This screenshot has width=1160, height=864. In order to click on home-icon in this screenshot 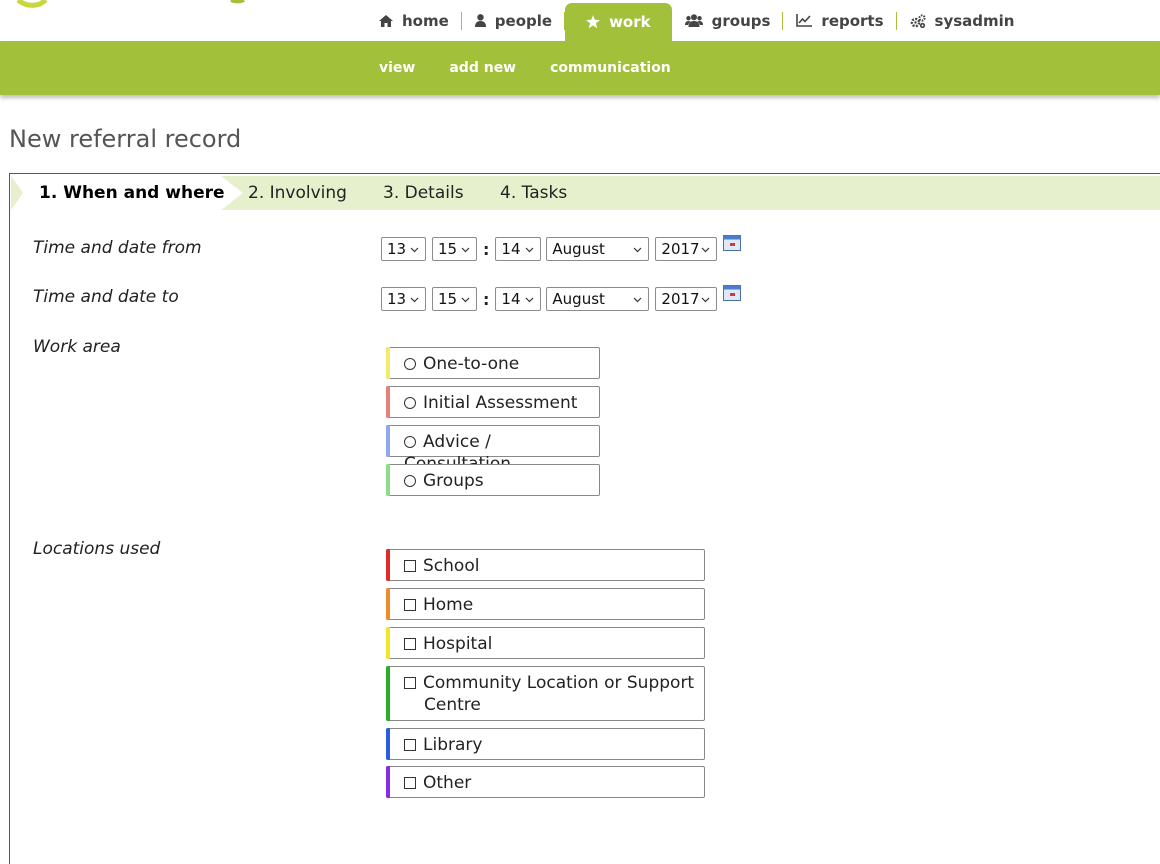, I will do `click(386, 20)`.